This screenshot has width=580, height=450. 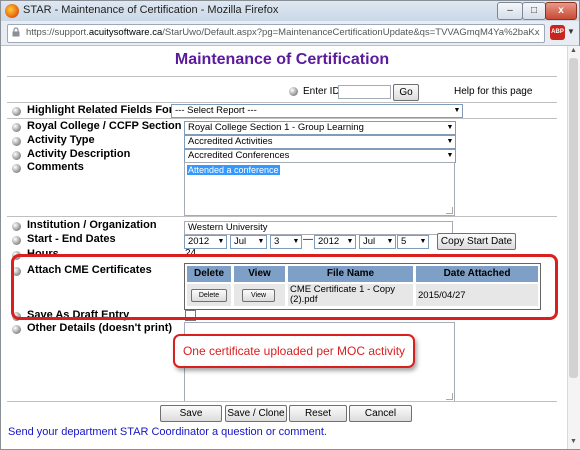 I want to click on activity-description-bullet-icon, so click(x=16, y=155).